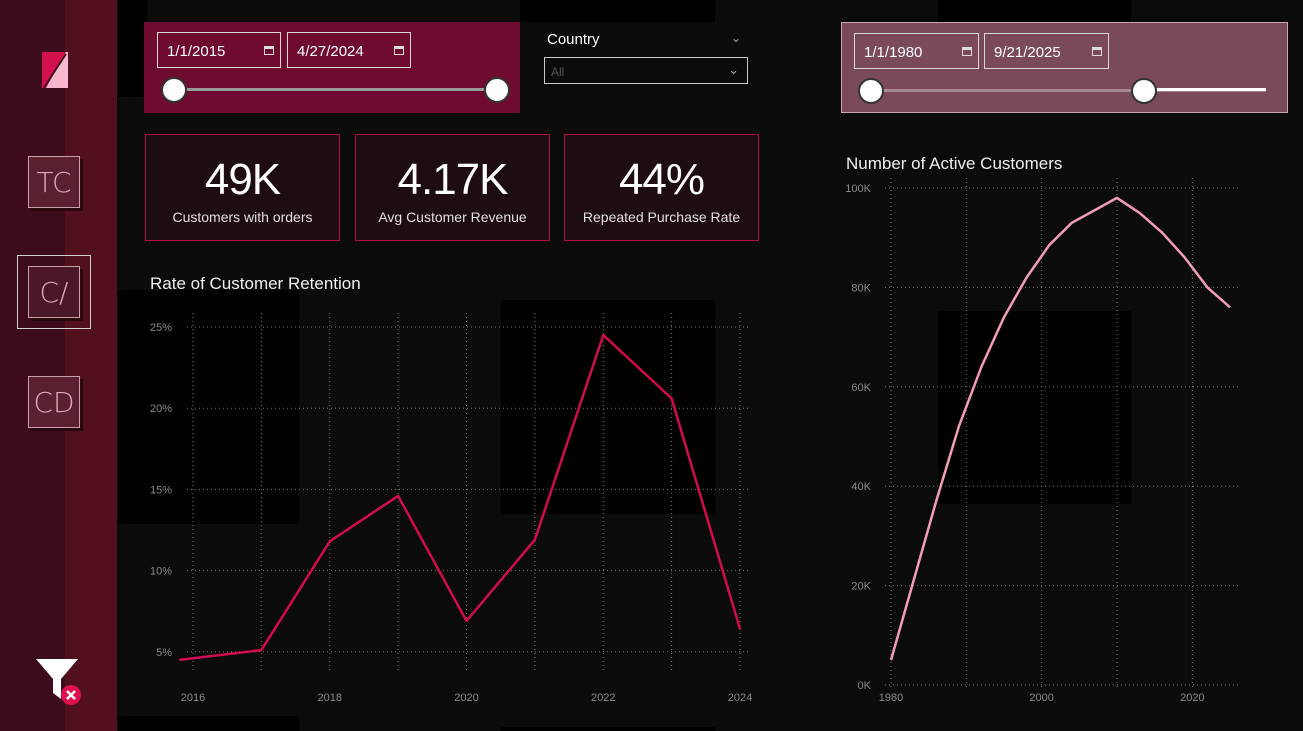  I want to click on chart-title-active-customers: Number of Active Customers, so click(954, 163).